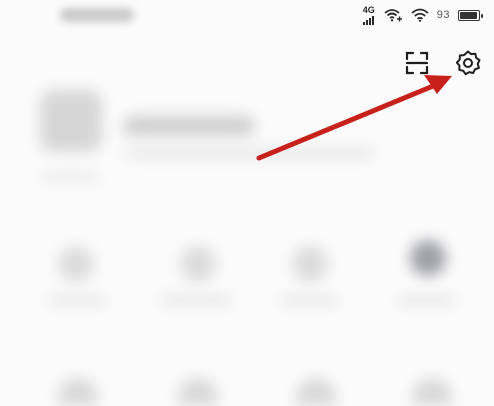 The image size is (494, 406). What do you see at coordinates (189, 126) in the screenshot?
I see `username-blurred` at bounding box center [189, 126].